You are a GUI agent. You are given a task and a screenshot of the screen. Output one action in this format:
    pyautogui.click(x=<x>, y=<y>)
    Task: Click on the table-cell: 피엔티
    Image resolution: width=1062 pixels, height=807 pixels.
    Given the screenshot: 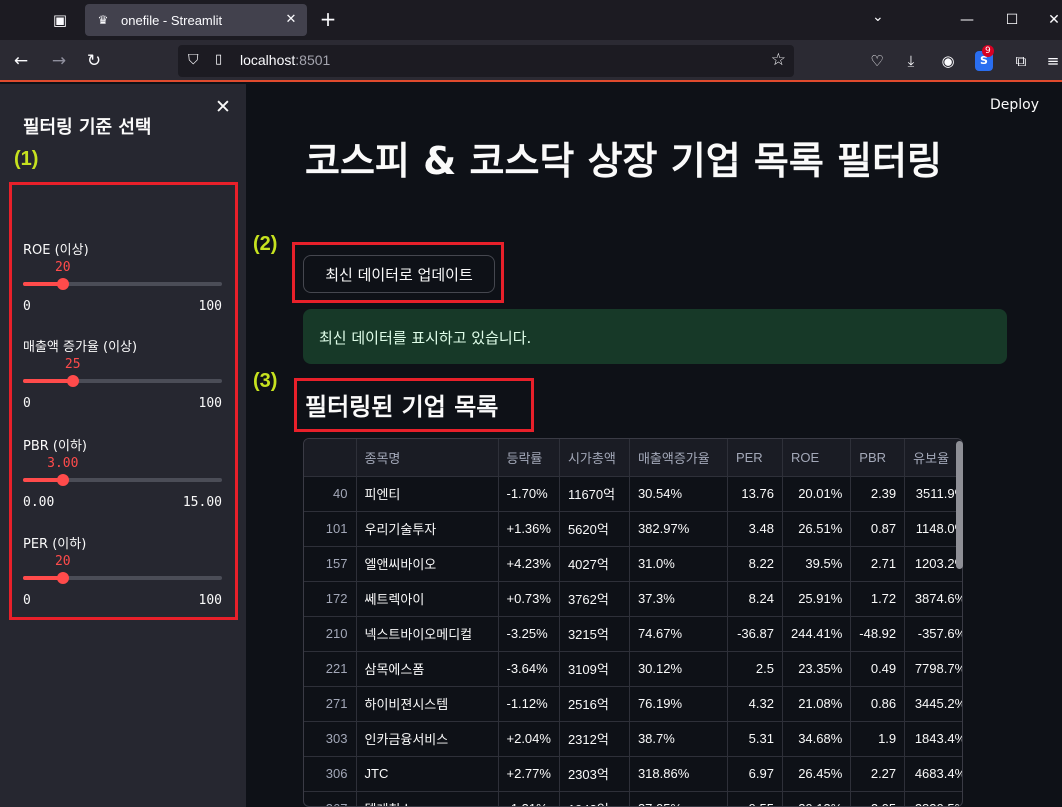 What is the action you would take?
    pyautogui.click(x=427, y=494)
    